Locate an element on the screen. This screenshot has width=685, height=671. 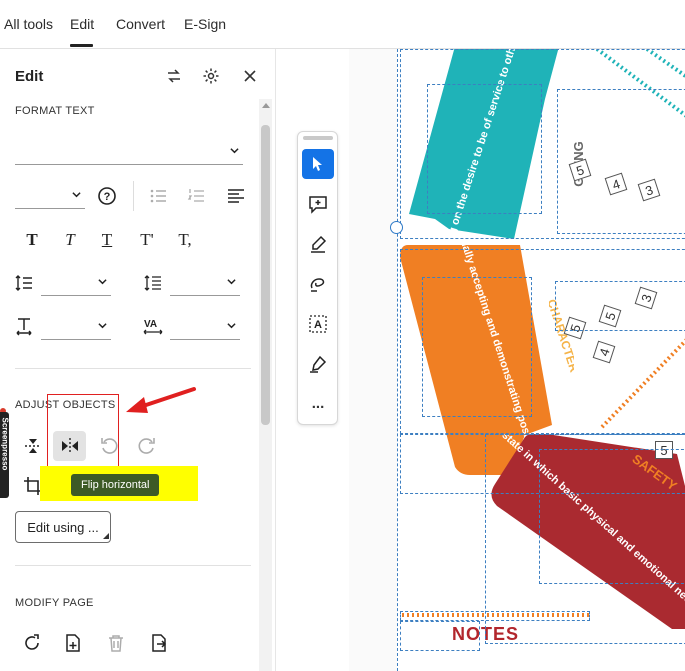
text-box-icon: A is located at coordinates (318, 324).